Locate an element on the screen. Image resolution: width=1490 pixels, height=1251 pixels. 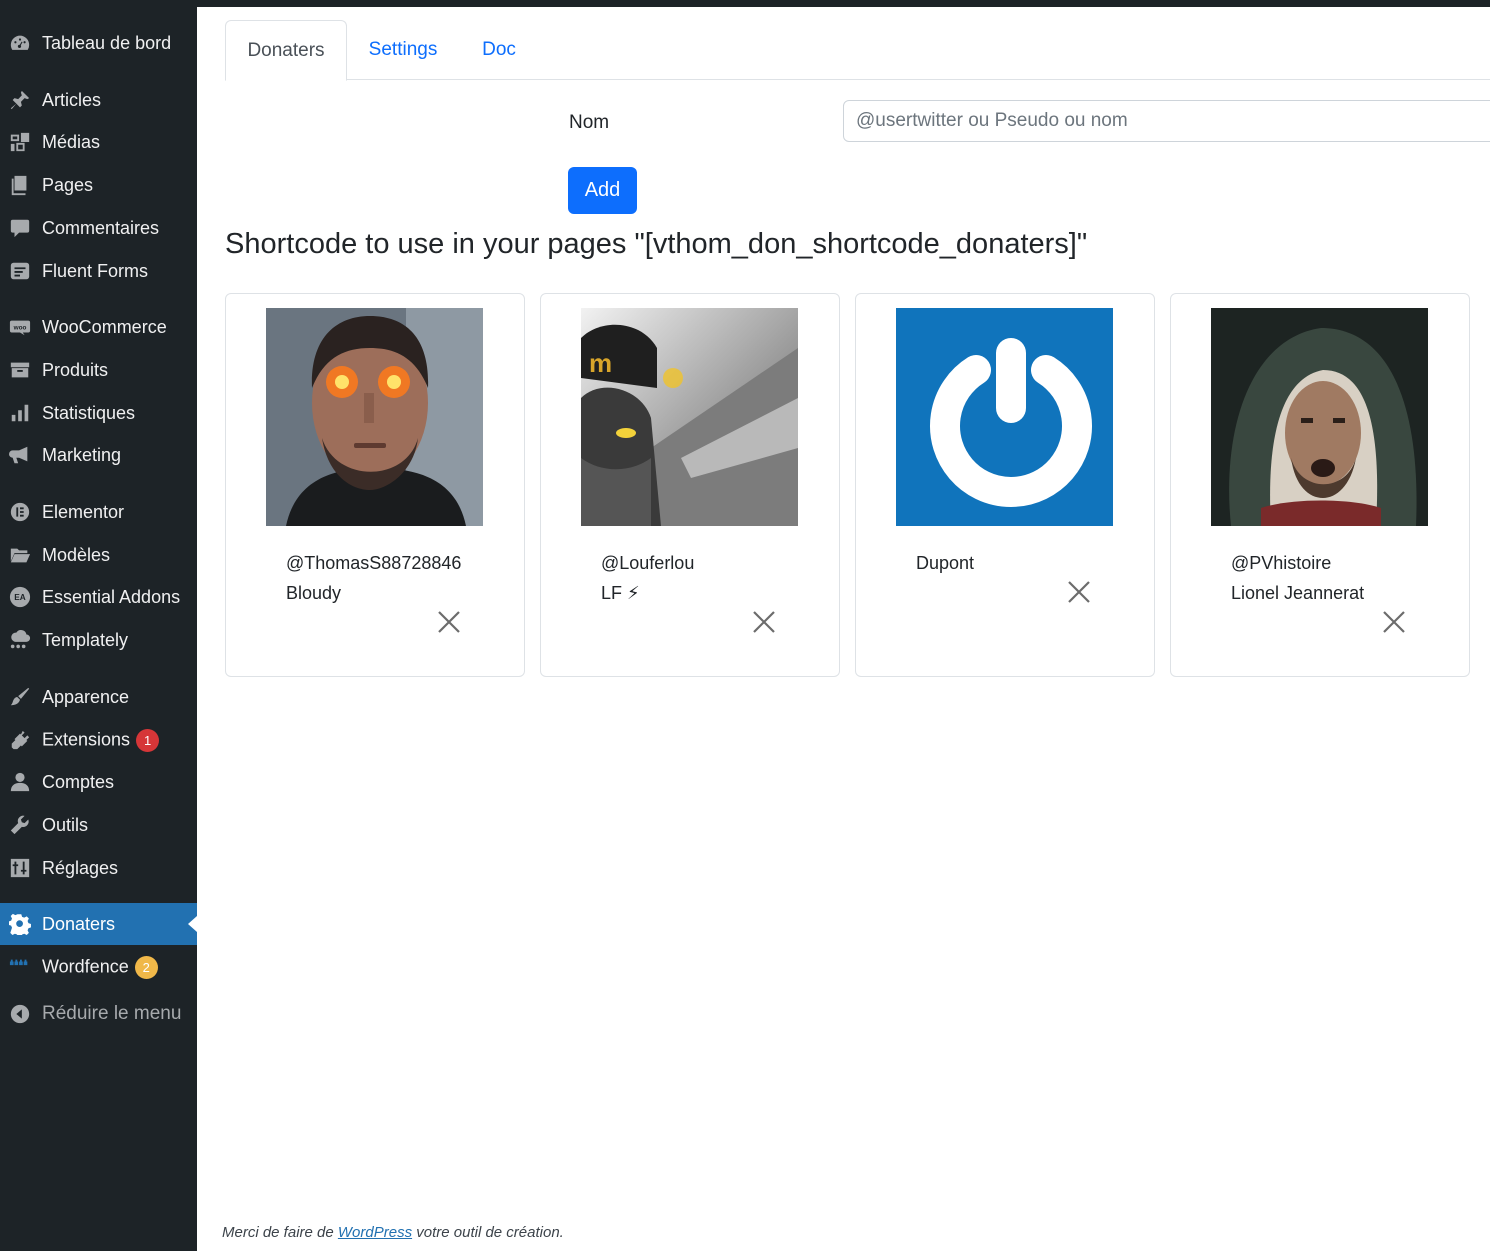
essential-addons-icon: EA is located at coordinates (20, 597).